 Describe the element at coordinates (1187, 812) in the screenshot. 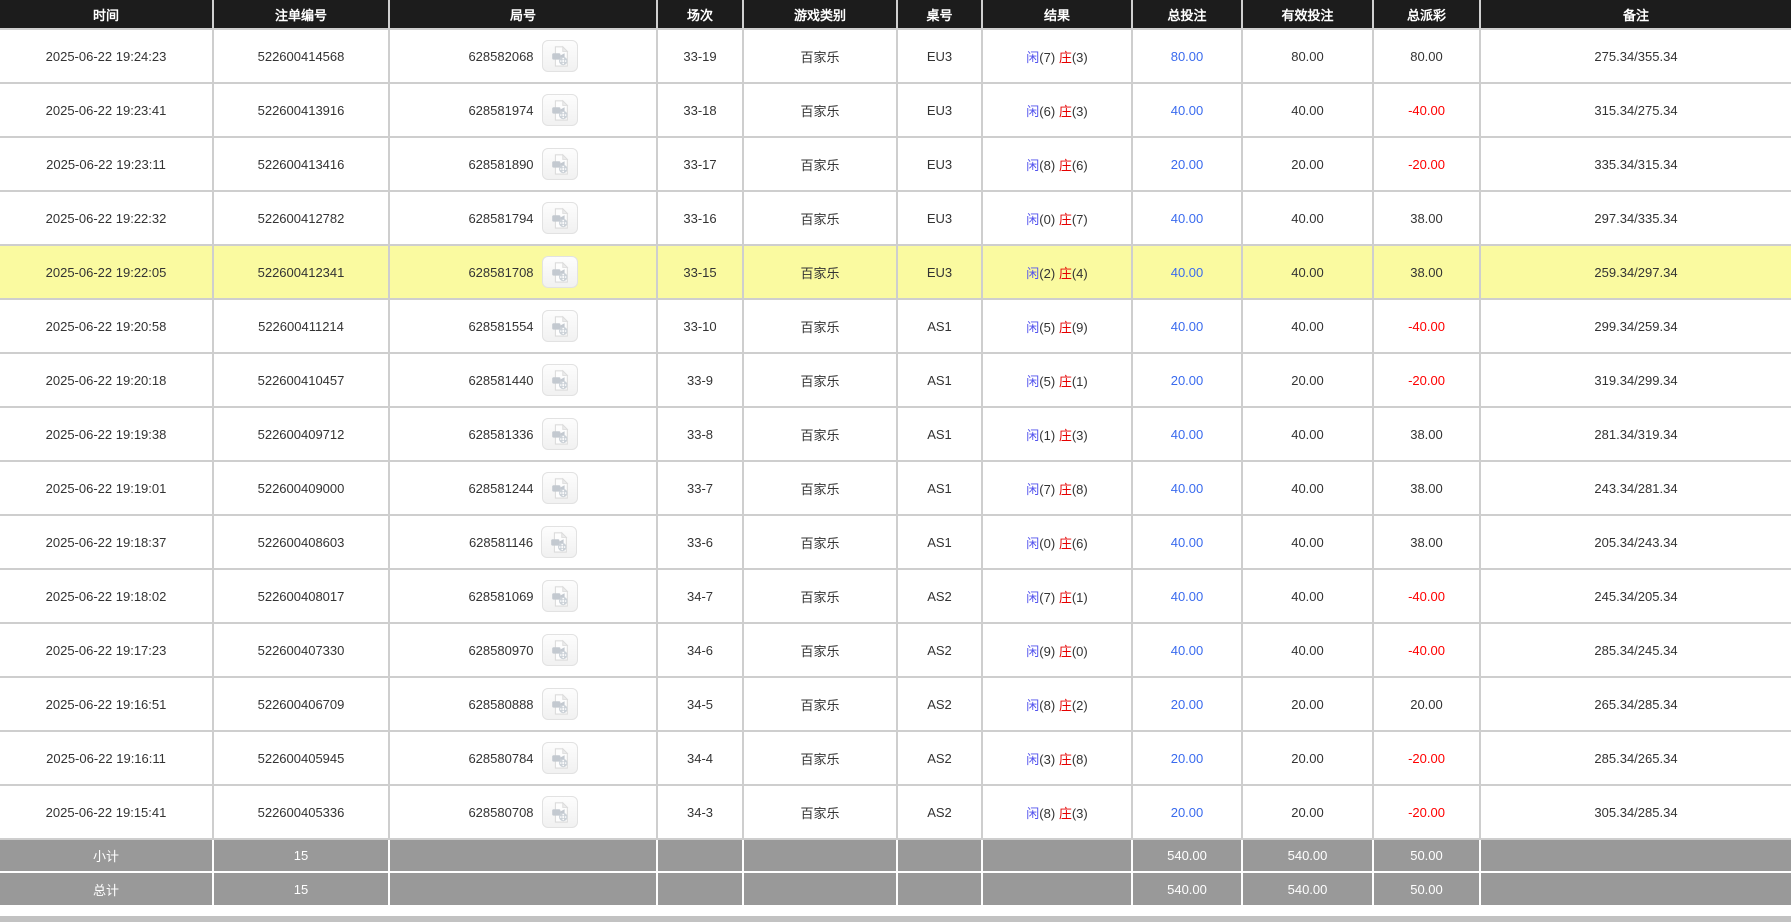

I see `total-bet-amount: 20.00` at that location.